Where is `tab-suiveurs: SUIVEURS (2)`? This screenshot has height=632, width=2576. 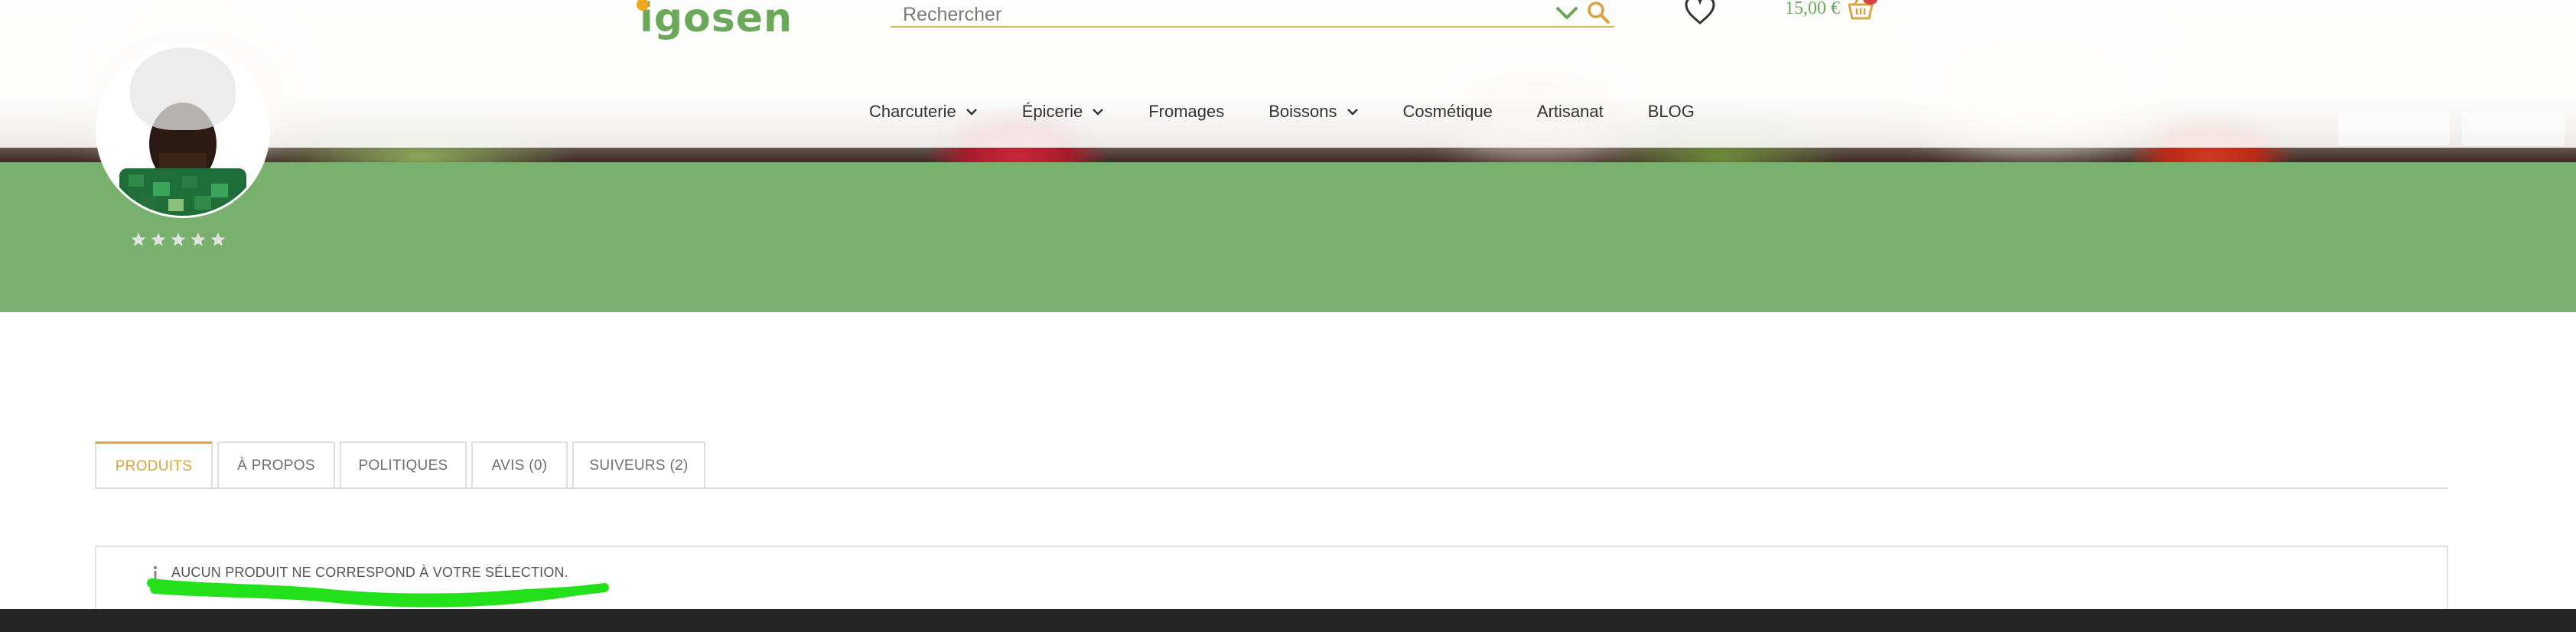
tab-suiveurs: SUIVEURS (2) is located at coordinates (639, 465).